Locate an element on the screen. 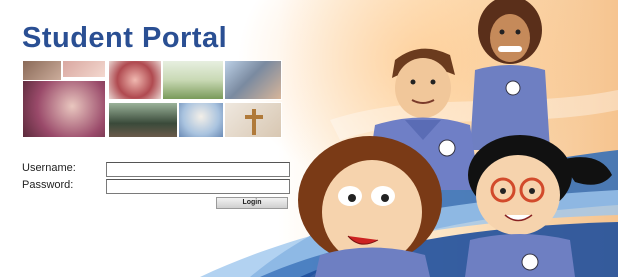 The width and height of the screenshot is (618, 277). password-input is located at coordinates (198, 186).